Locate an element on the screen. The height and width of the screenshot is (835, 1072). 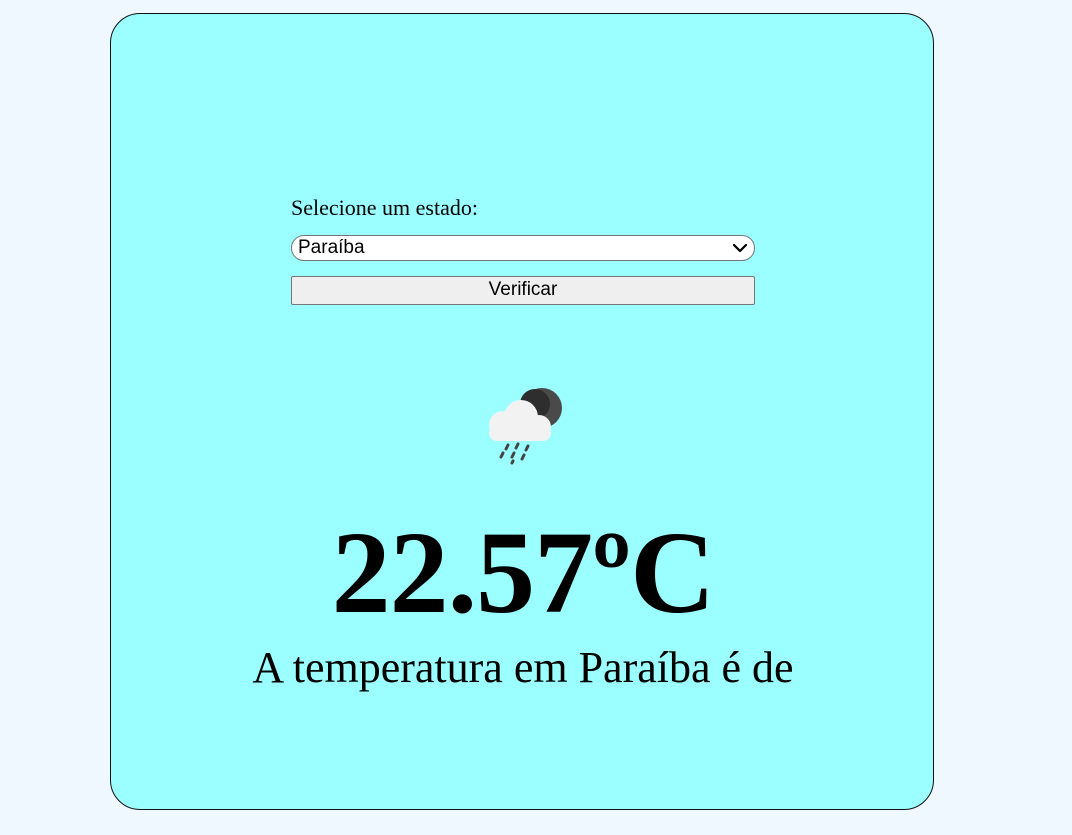
verify-button: Verificar is located at coordinates (523, 290).